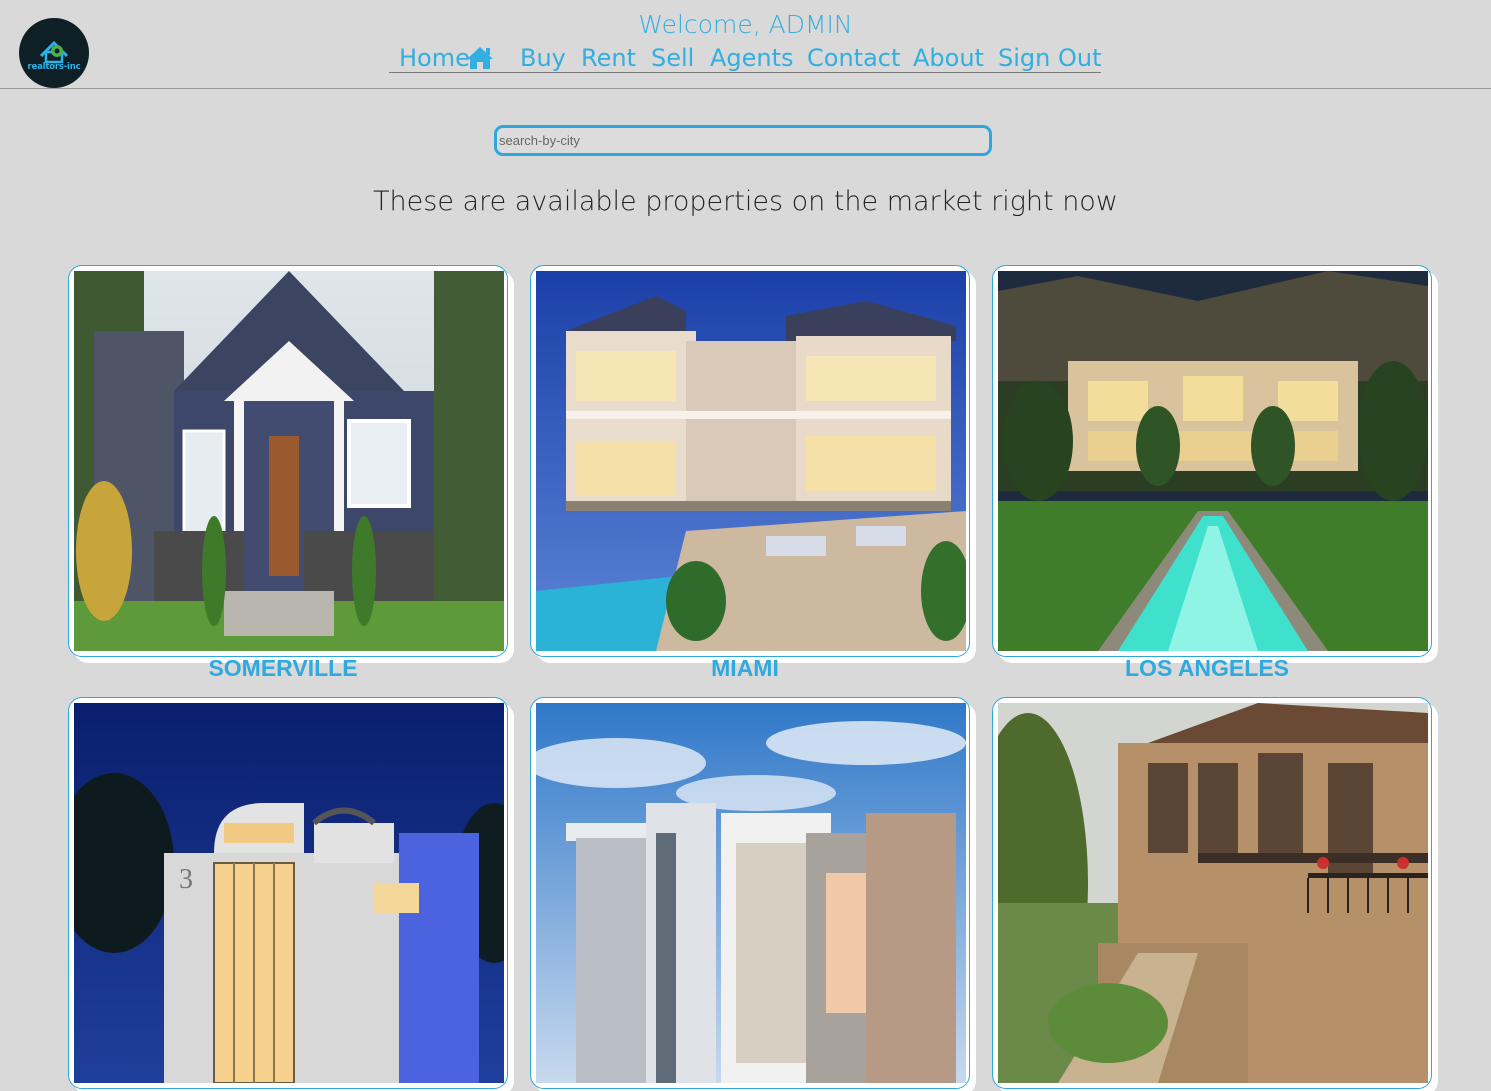 The image size is (1491, 1091). Describe the element at coordinates (752, 58) in the screenshot. I see `nav-agents: Agents` at that location.